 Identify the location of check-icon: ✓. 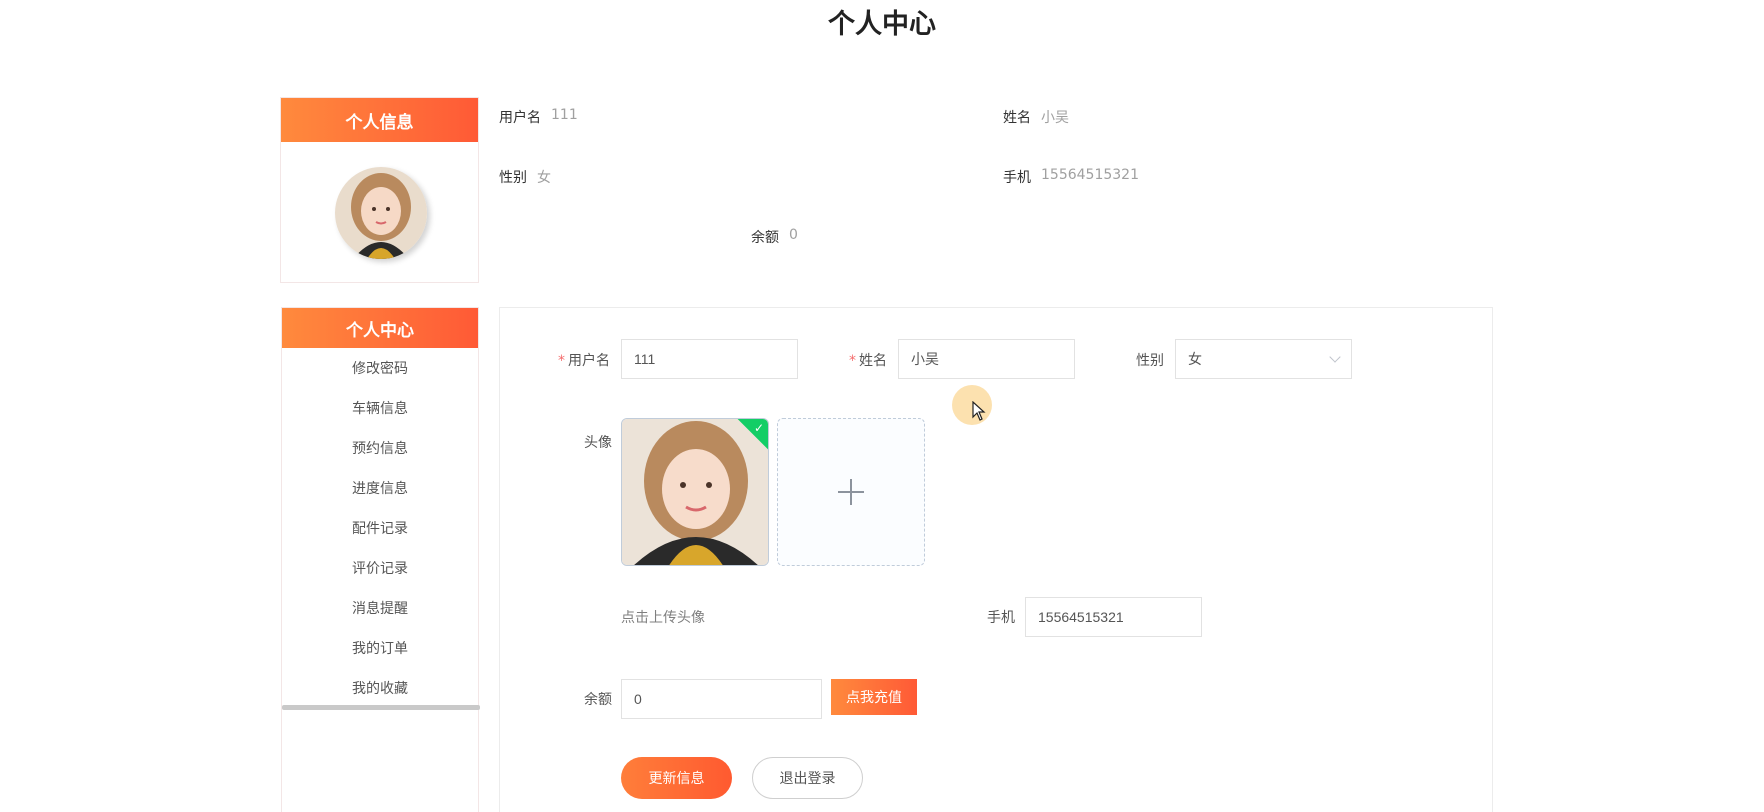
(758, 428).